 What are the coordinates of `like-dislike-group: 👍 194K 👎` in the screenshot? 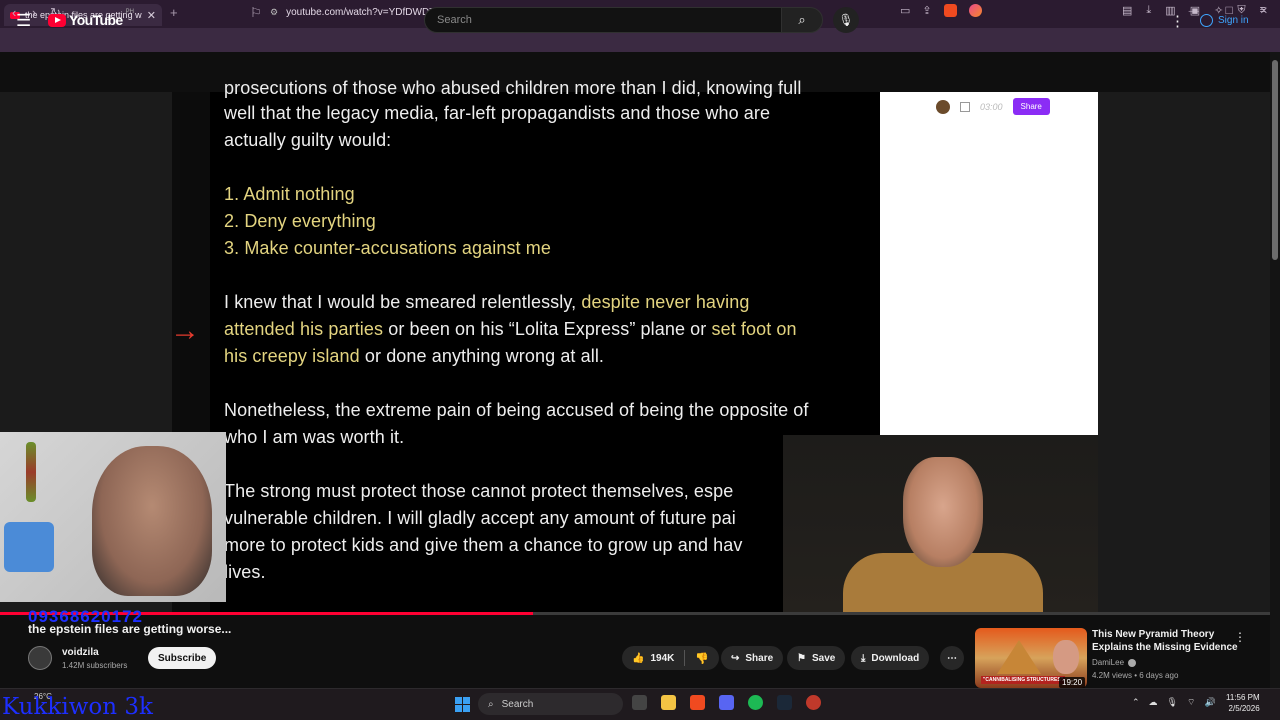 It's located at (671, 658).